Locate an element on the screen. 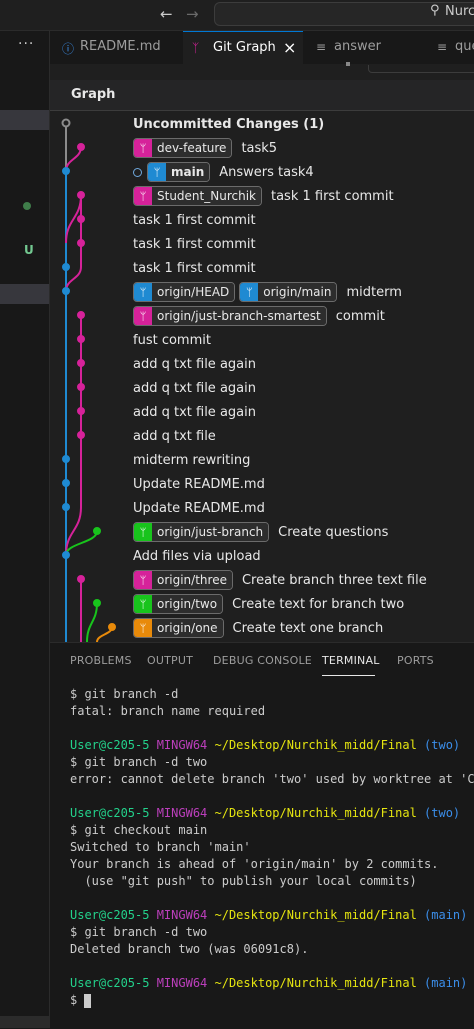 The image size is (474, 1029). tab-ports: PORTS is located at coordinates (415, 660).